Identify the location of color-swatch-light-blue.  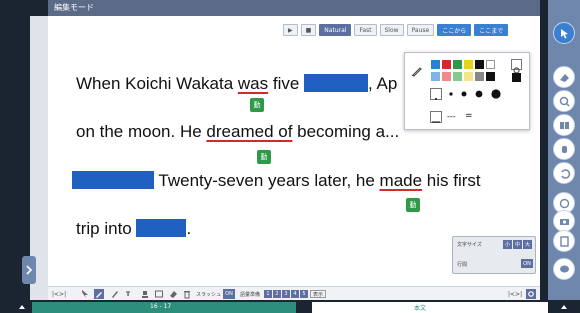
(435, 76).